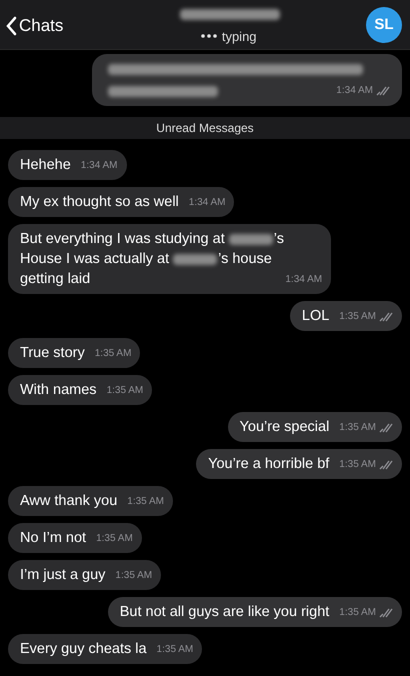 Image resolution: width=410 pixels, height=676 pixels. I want to click on message-text: But everything I was studying at, so click(122, 239).